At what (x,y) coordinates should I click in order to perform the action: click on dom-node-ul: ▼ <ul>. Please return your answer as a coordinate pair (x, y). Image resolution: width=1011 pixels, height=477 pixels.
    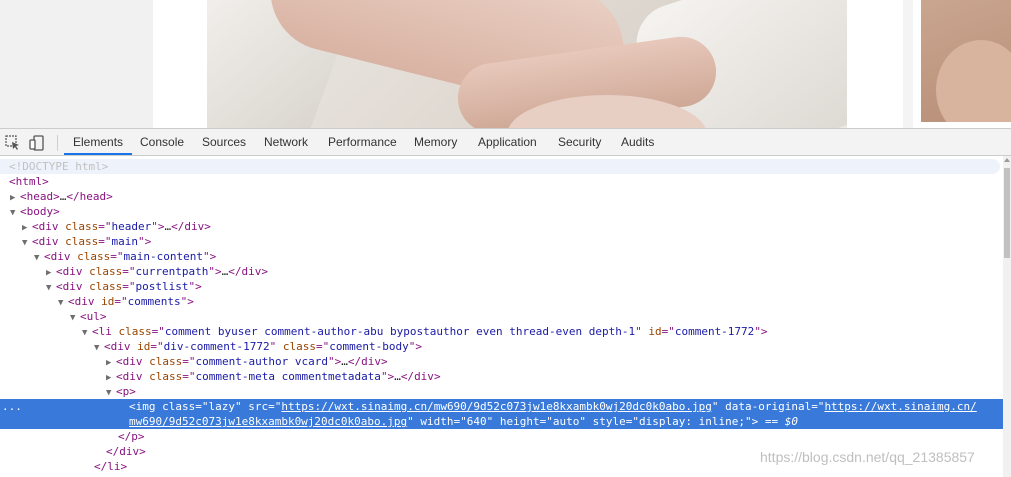
    Looking at the image, I should click on (88, 316).